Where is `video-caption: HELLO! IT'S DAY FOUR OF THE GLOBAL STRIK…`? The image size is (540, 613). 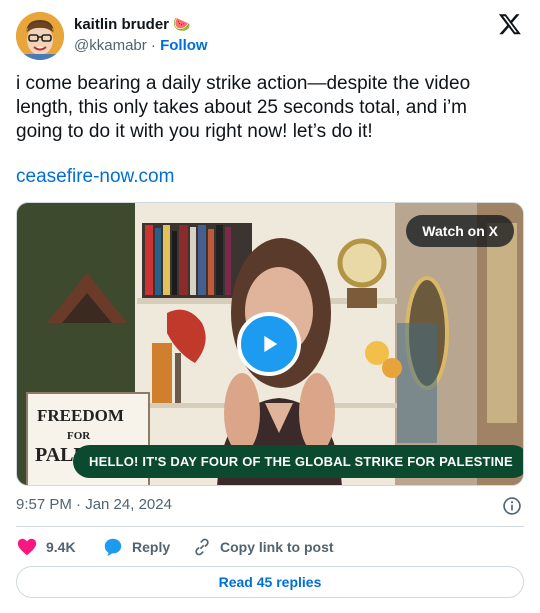 video-caption: HELLO! IT'S DAY FOUR OF THE GLOBAL STRIK… is located at coordinates (298, 461).